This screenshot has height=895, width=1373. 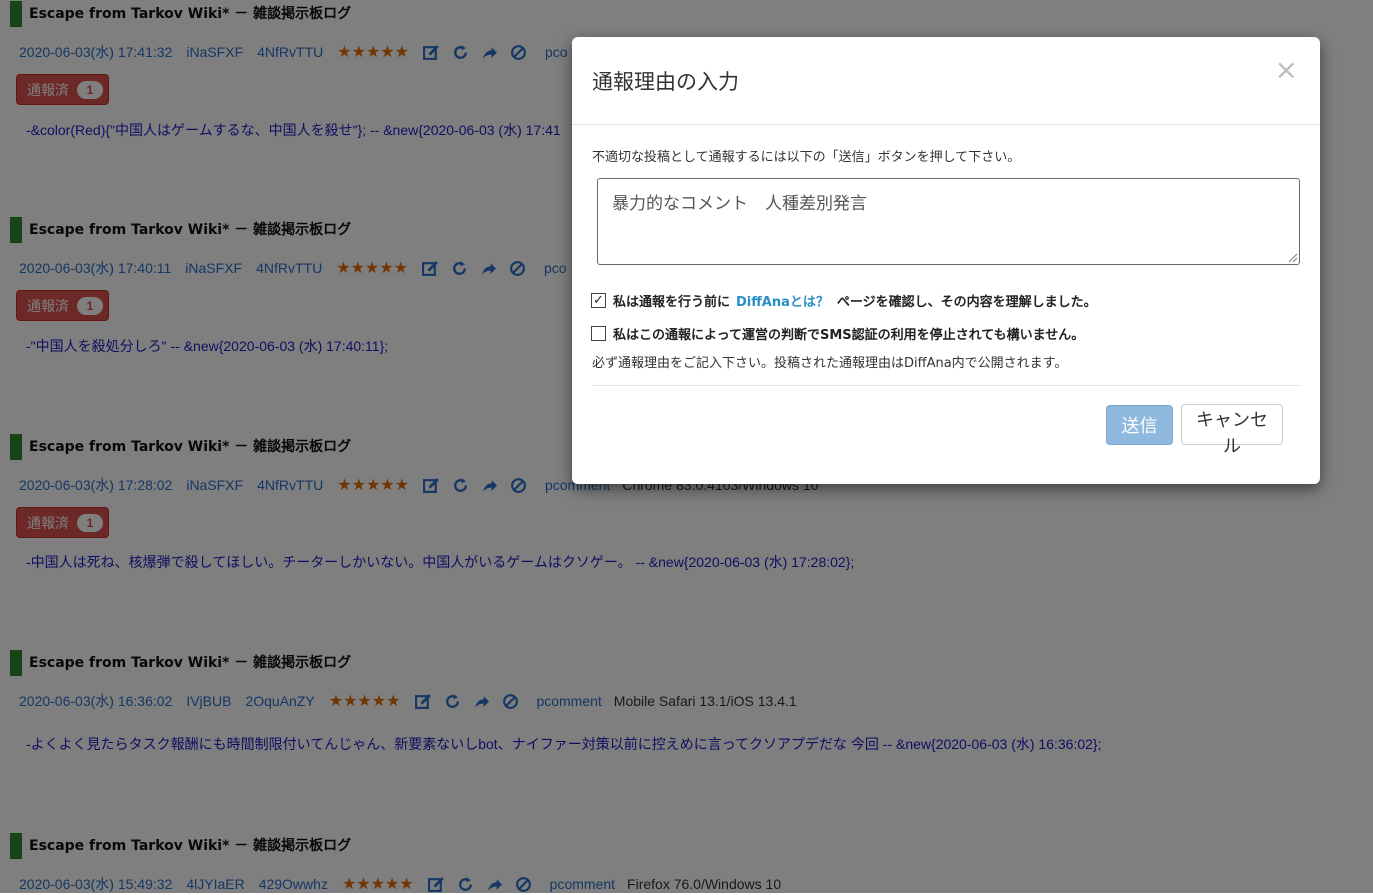 I want to click on report-reason-input, so click(x=948, y=221).